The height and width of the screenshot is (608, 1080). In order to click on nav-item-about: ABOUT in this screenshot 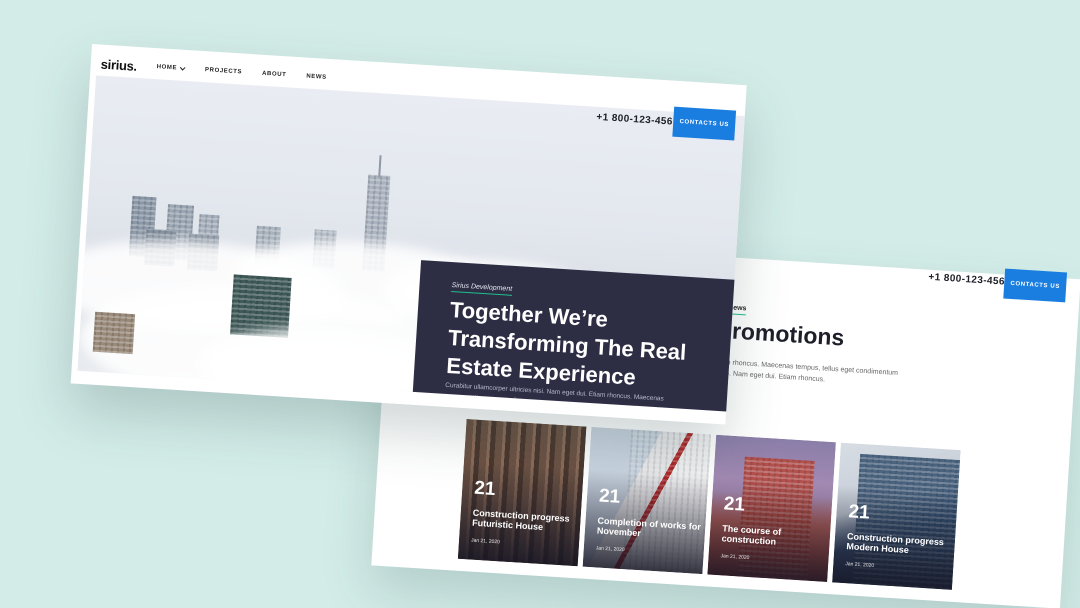, I will do `click(274, 75)`.